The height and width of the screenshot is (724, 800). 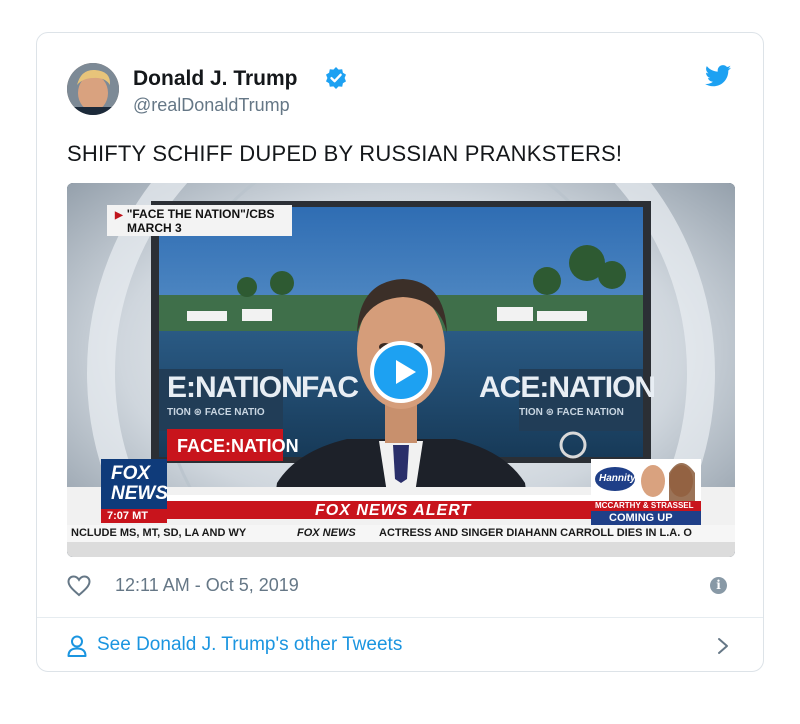 What do you see at coordinates (644, 505) in the screenshot?
I see `promo-guests: MCCARTHY & STRASSEL` at bounding box center [644, 505].